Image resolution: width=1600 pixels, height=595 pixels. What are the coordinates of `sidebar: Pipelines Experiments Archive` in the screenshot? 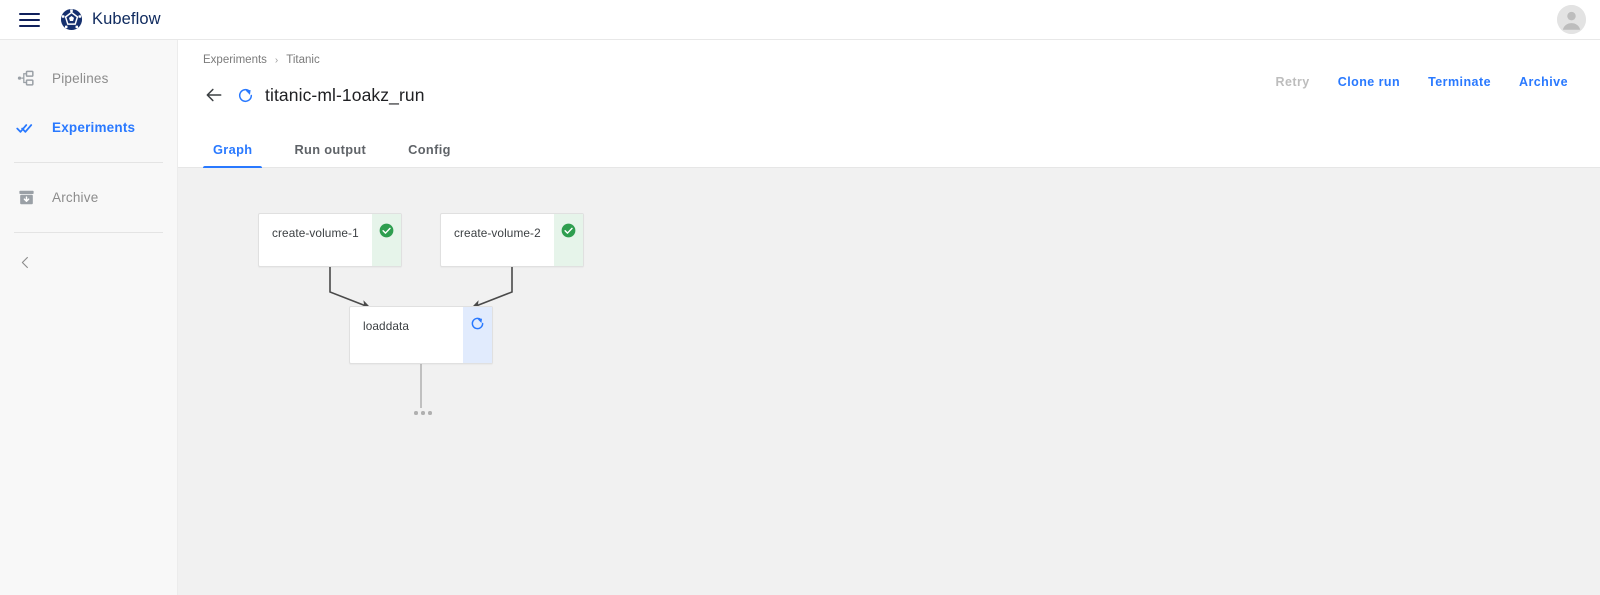 It's located at (89, 317).